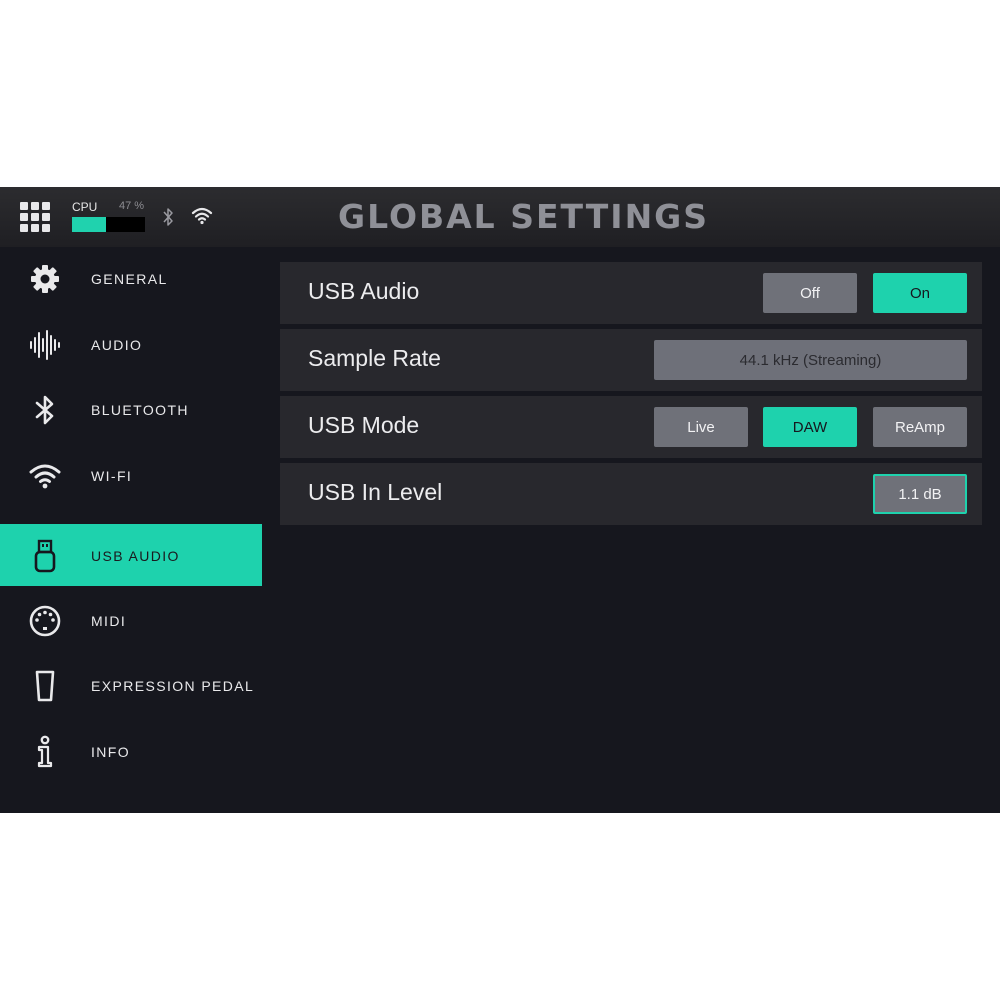 The image size is (1000, 1000). Describe the element at coordinates (374, 358) in the screenshot. I see `sample-rate-label: Sample Rate` at that location.